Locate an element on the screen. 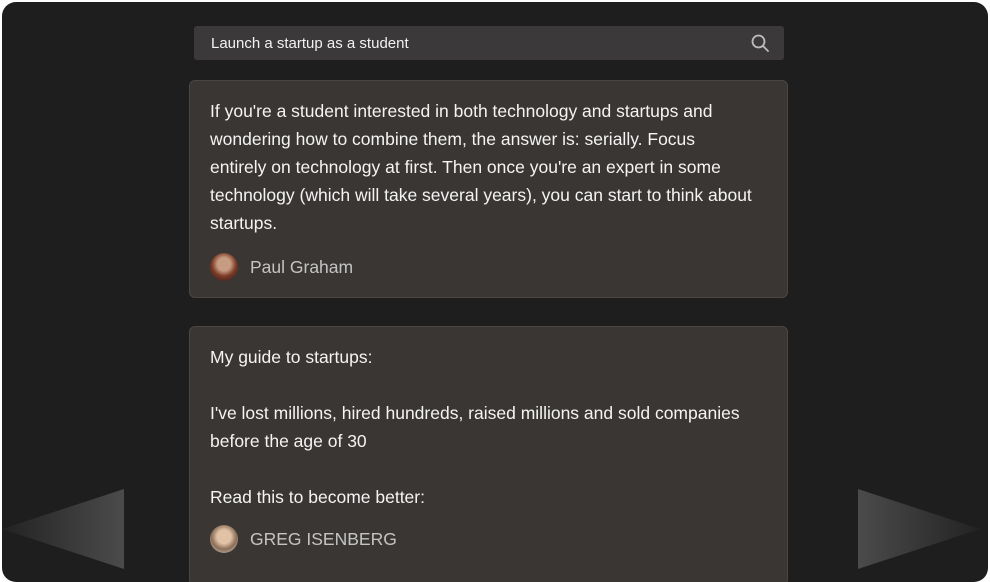  quote-line: startups. is located at coordinates (244, 223).